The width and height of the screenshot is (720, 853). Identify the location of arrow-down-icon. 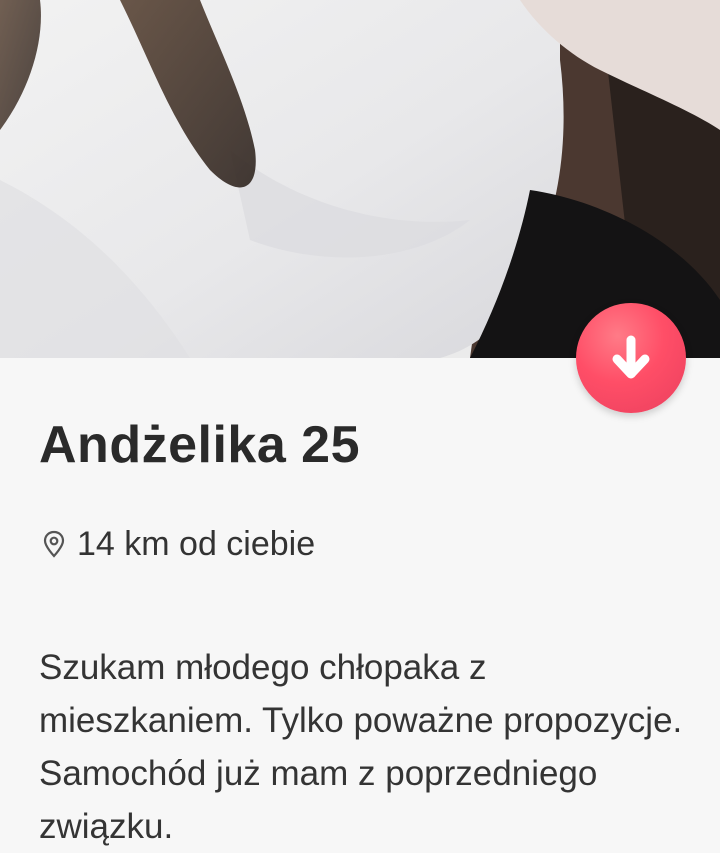
(631, 357).